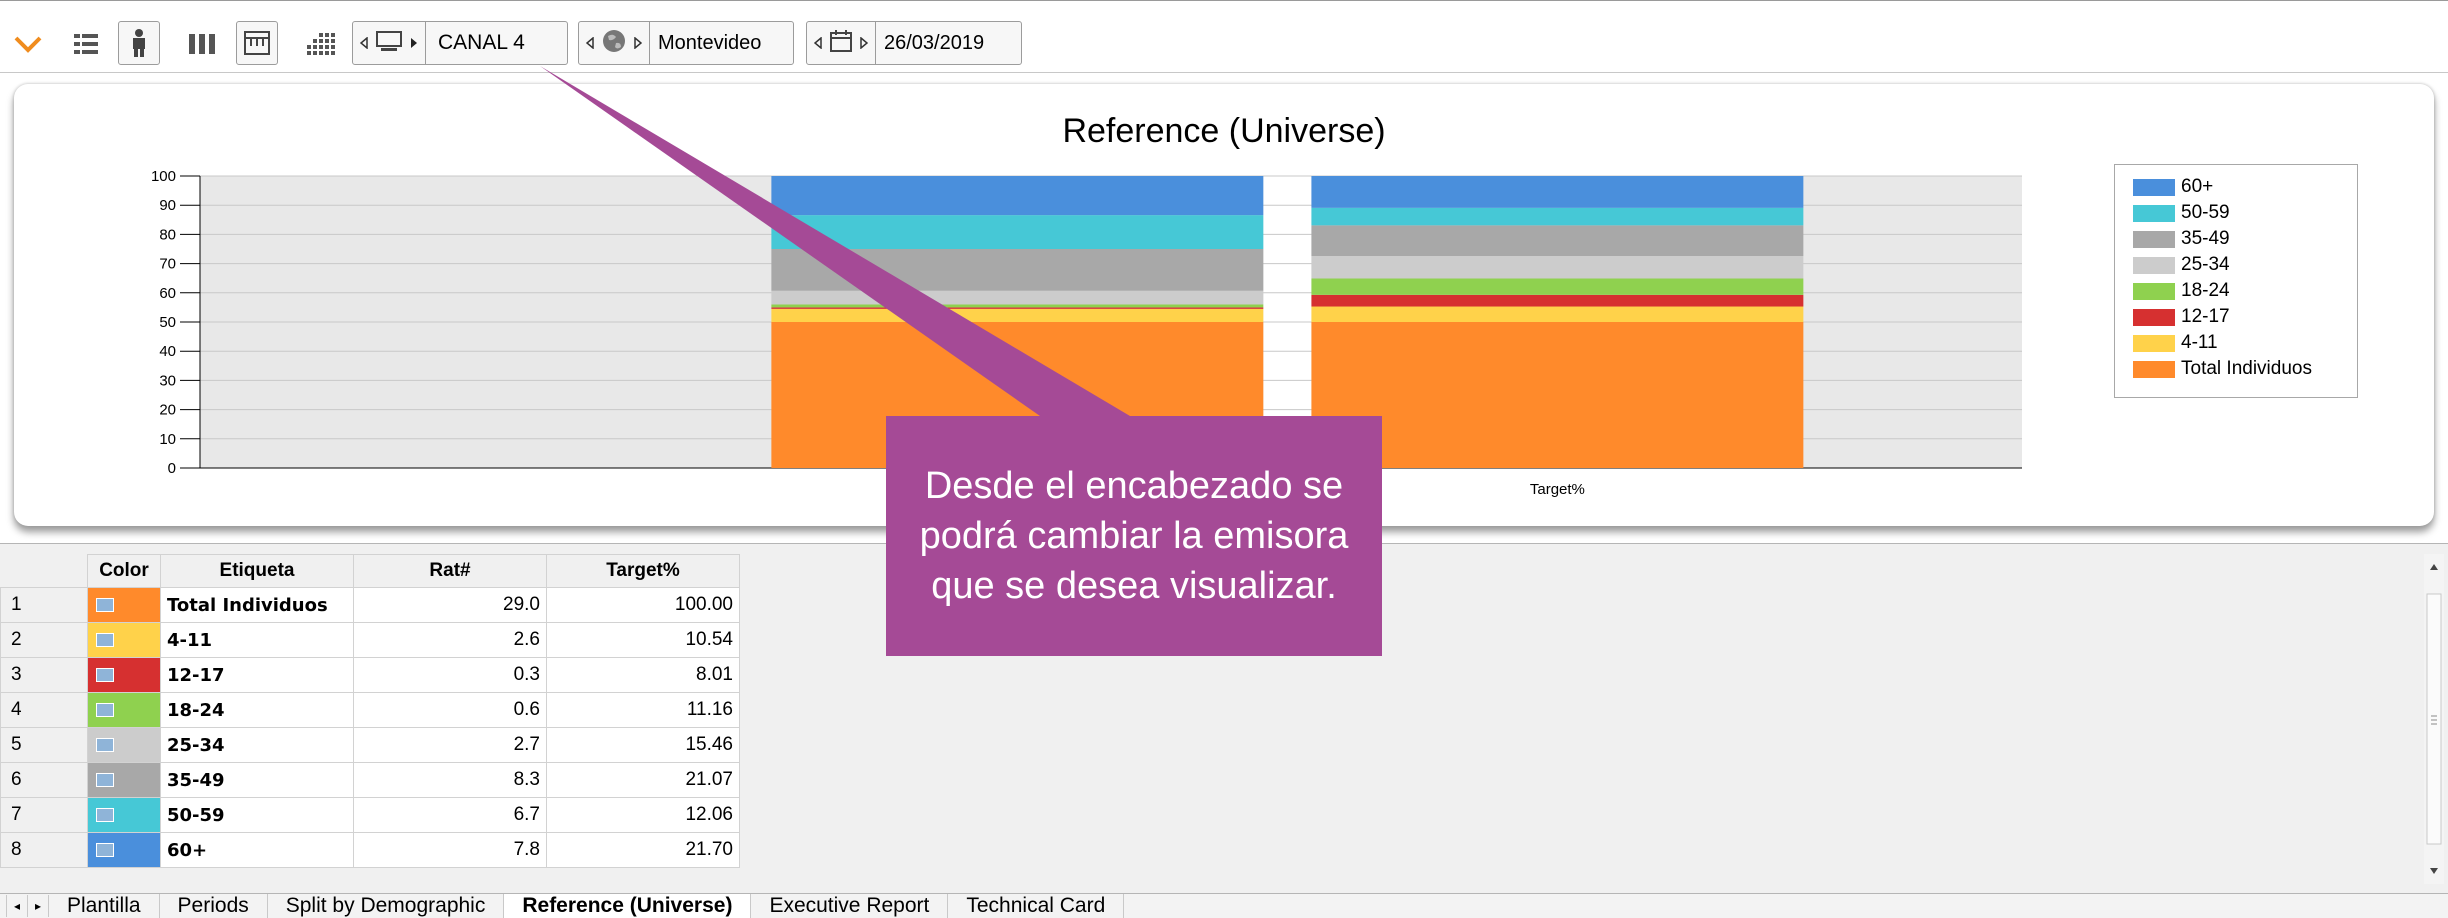  Describe the element at coordinates (38, 906) in the screenshot. I see `tab-scroll-right-icon: ▸` at that location.